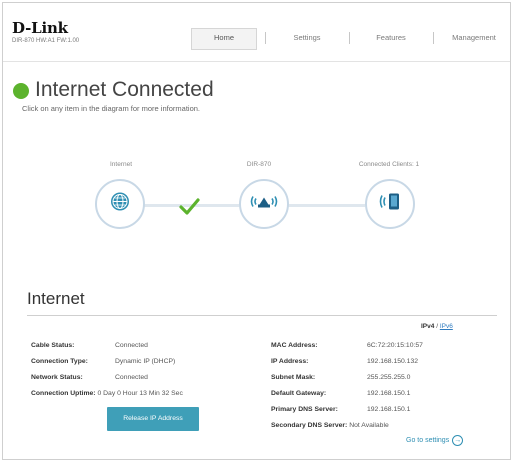 This screenshot has height=464, width=515. I want to click on nav-home: Home, so click(224, 39).